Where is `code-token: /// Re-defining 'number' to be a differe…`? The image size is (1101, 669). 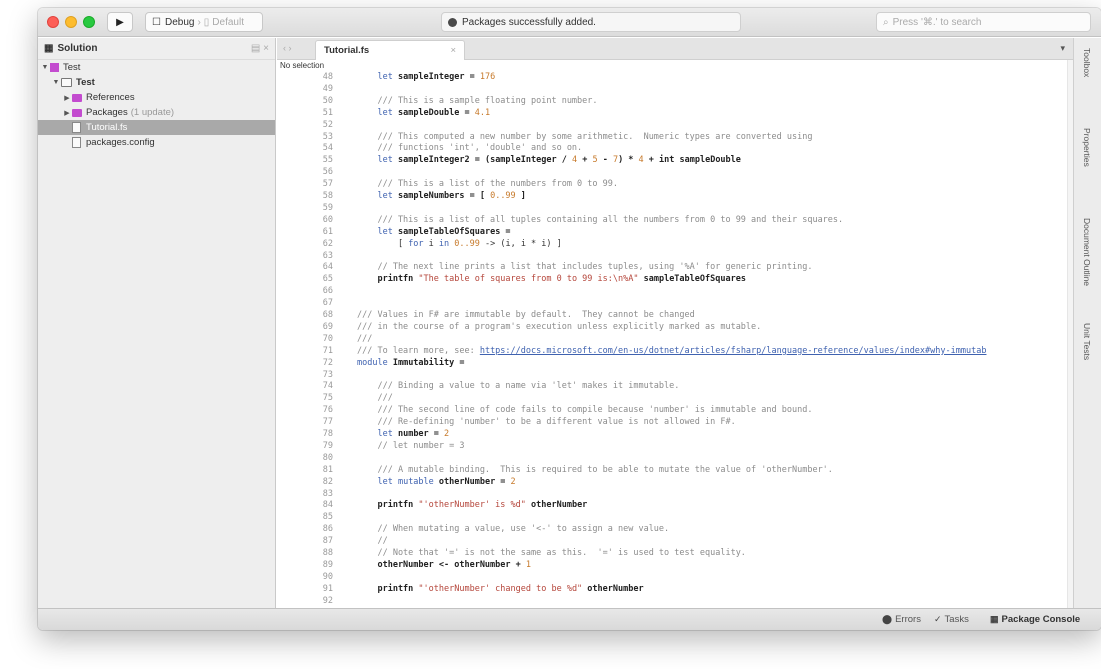 code-token: /// Re-defining 'number' to be a differe… is located at coordinates (546, 422).